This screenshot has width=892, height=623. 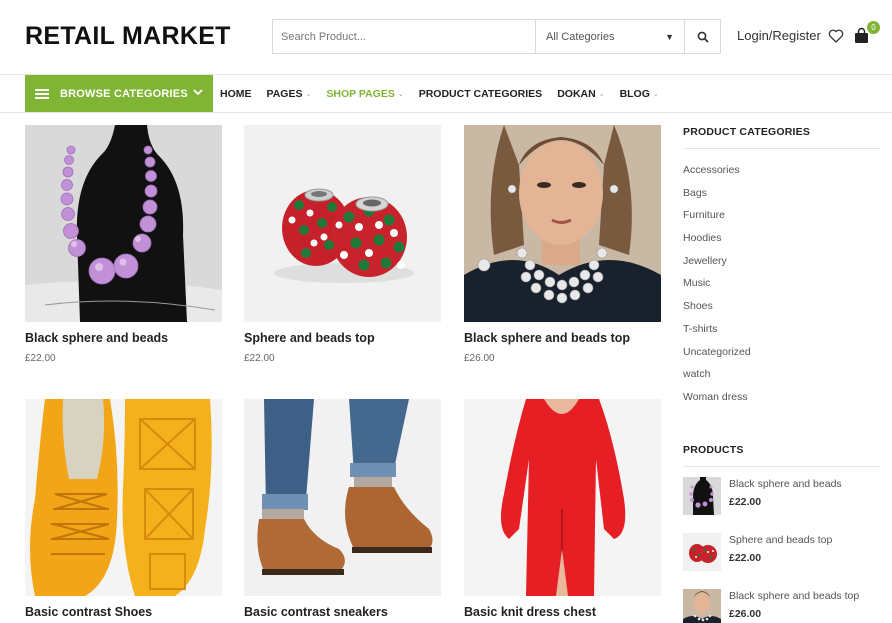 I want to click on nav-item-product-categories: PRODUCT CATEGORIES, so click(x=480, y=94).